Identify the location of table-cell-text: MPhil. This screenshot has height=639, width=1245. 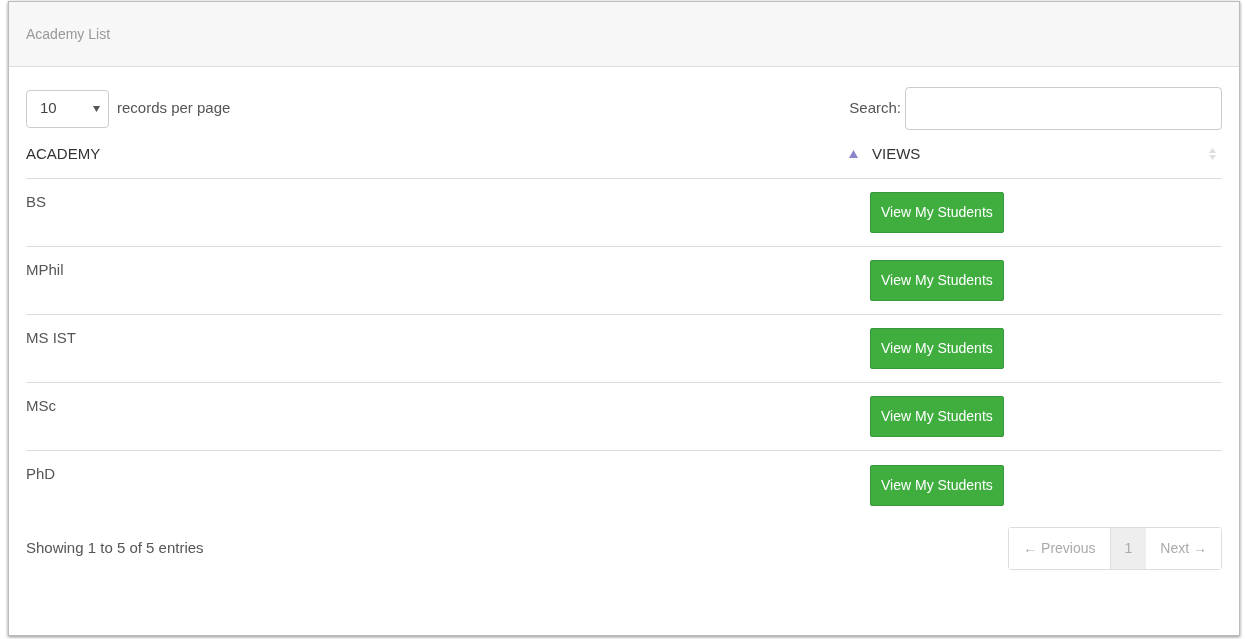
(45, 270).